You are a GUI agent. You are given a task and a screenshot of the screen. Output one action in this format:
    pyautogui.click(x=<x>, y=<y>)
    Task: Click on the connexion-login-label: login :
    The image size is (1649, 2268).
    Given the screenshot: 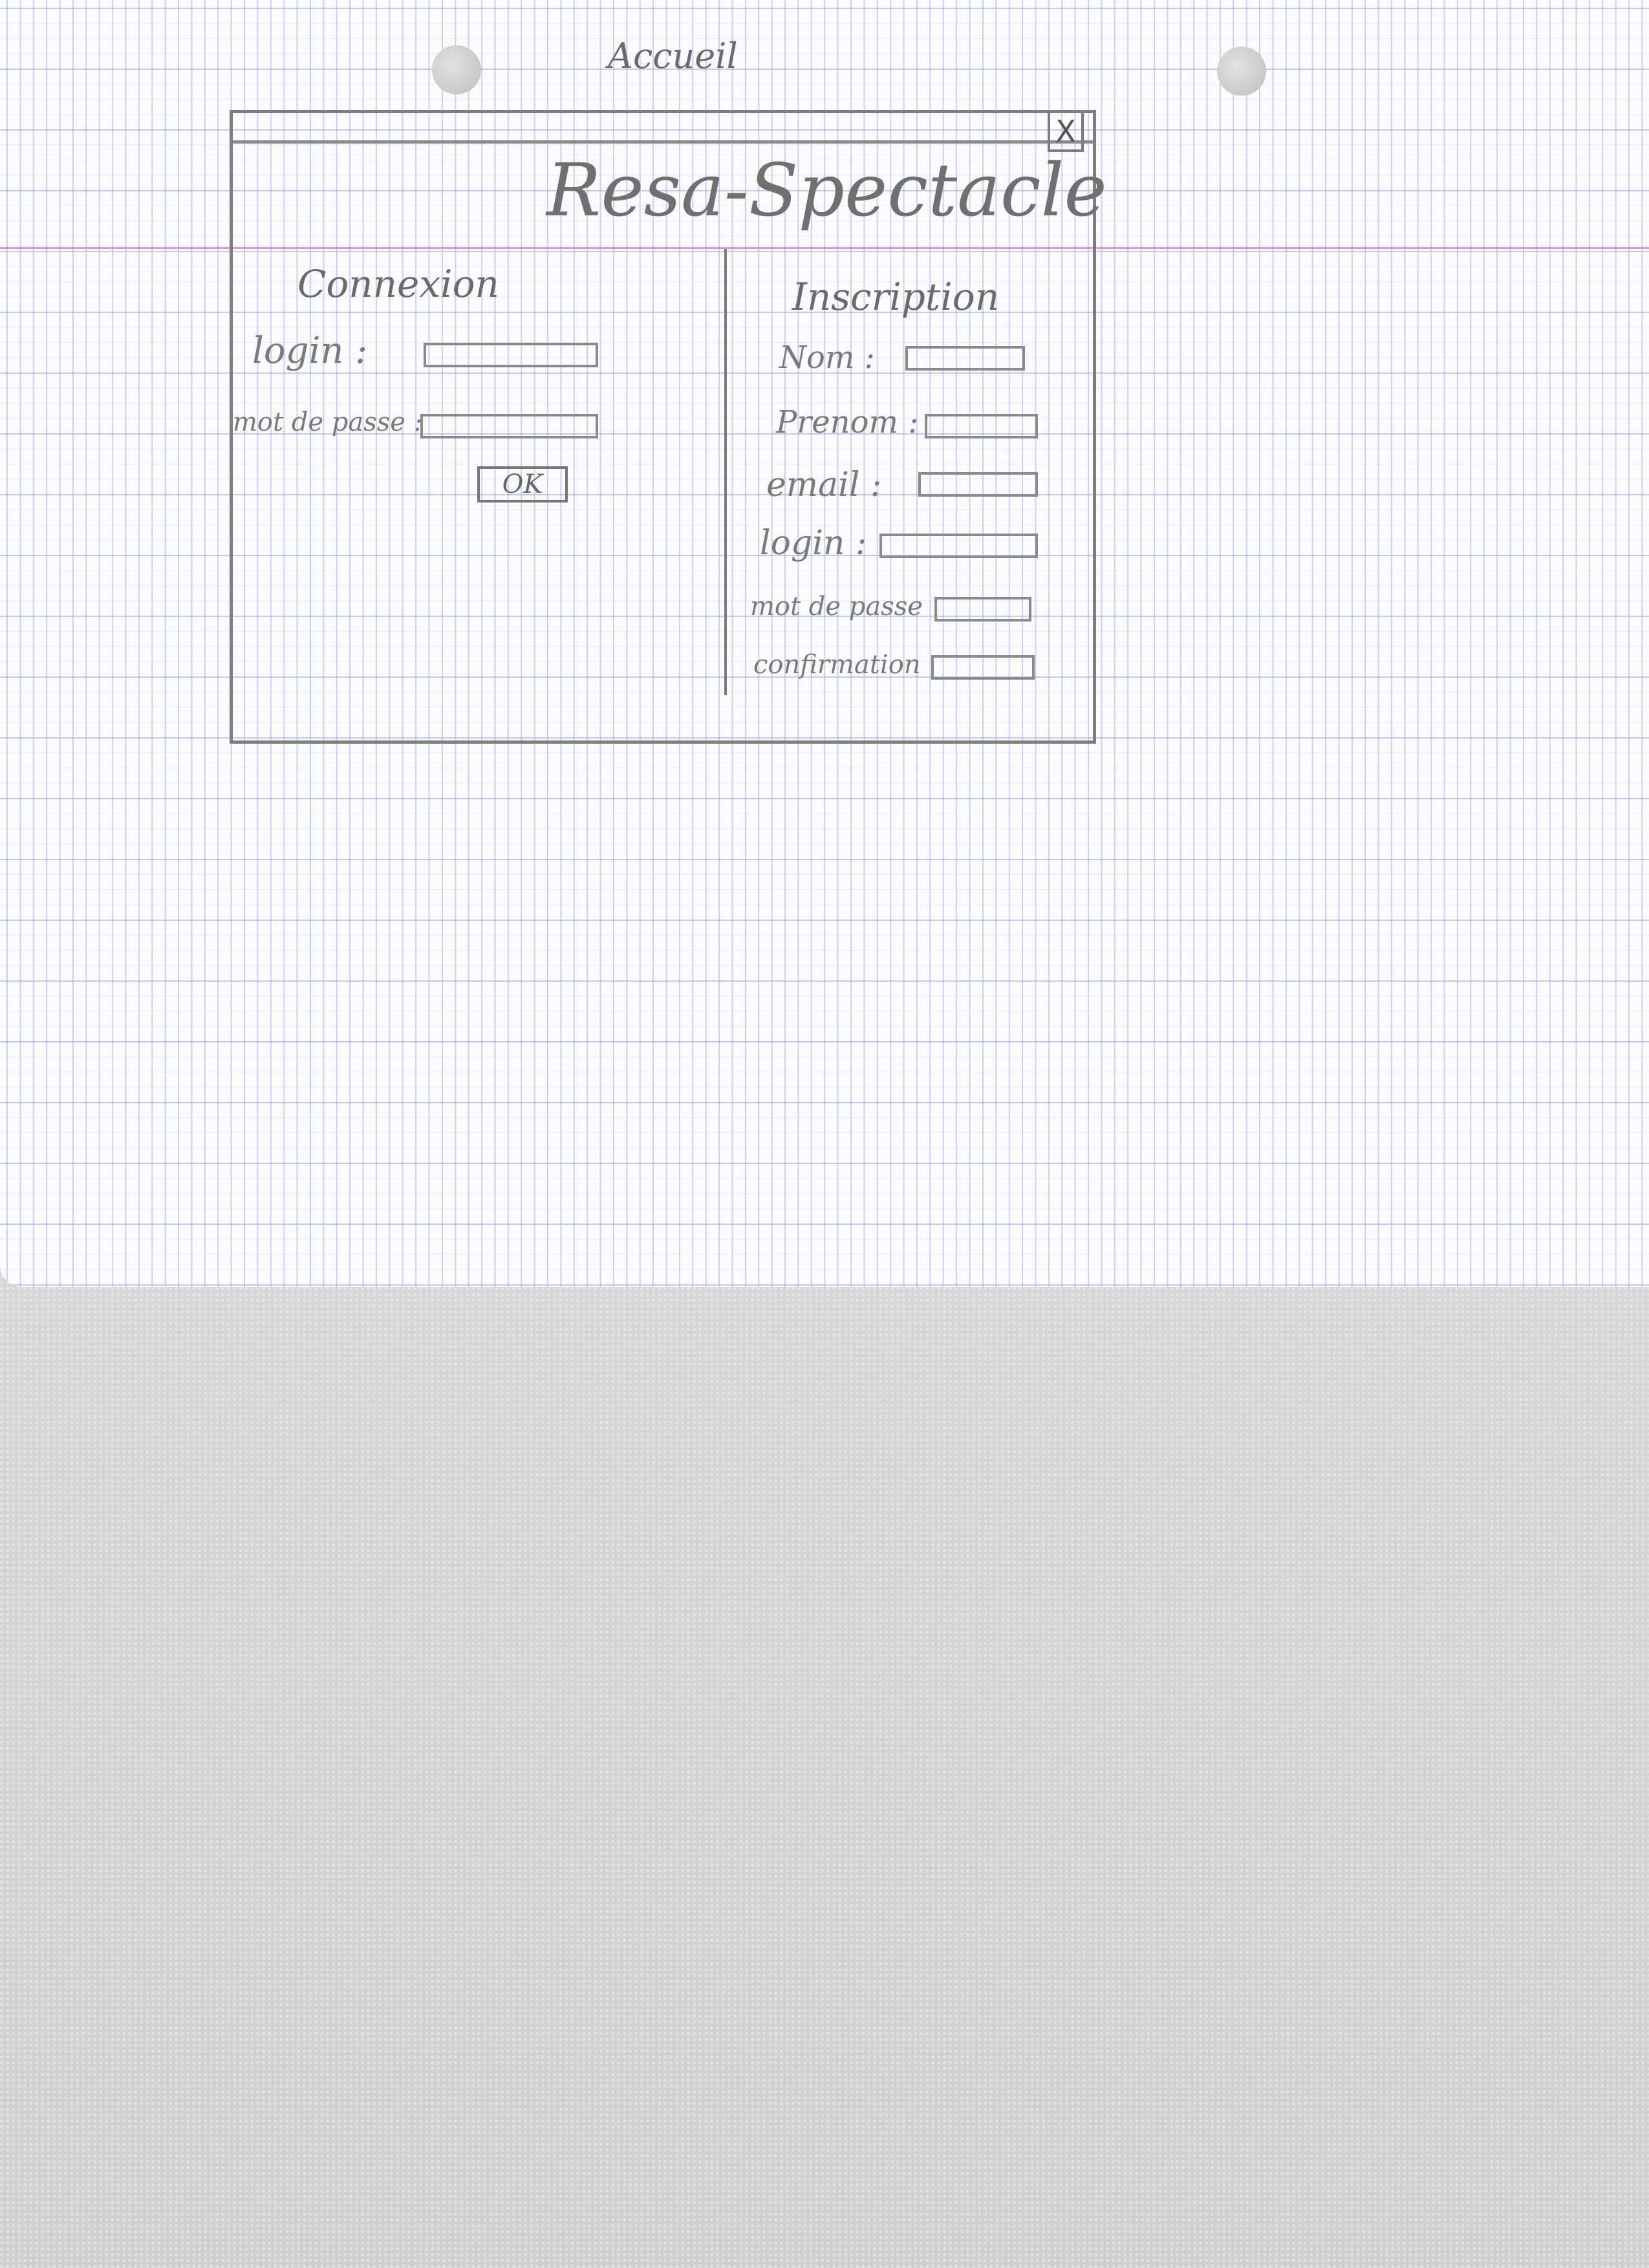 What is the action you would take?
    pyautogui.click(x=310, y=351)
    